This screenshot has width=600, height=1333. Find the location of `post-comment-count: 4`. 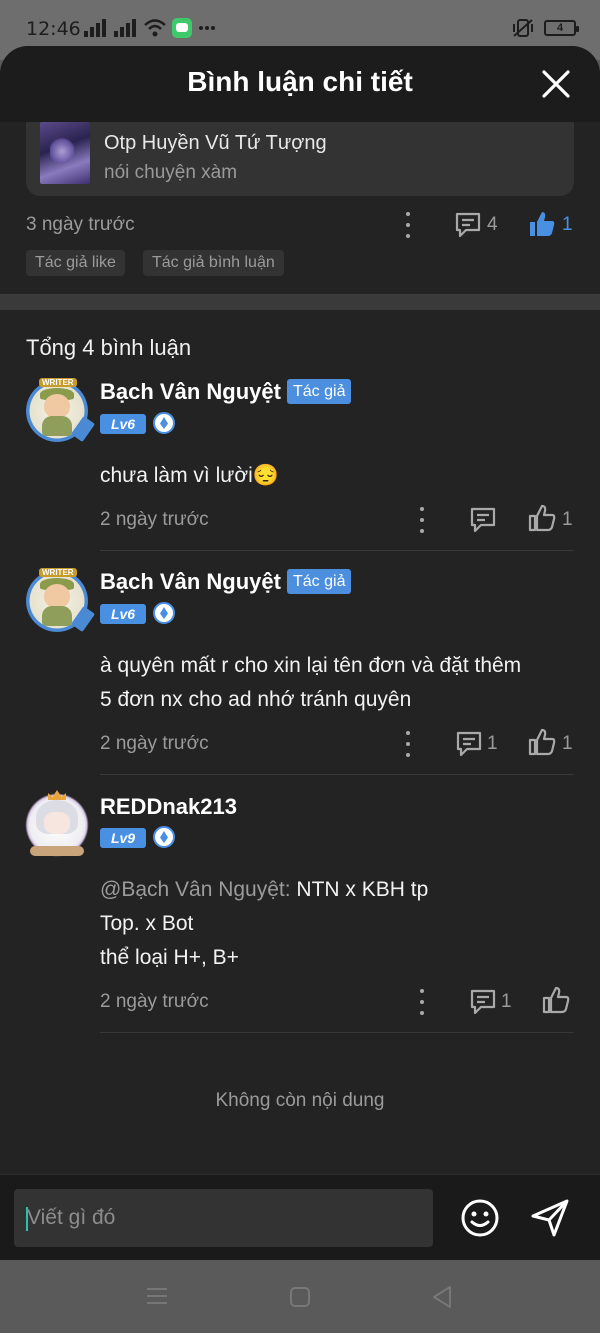

post-comment-count: 4 is located at coordinates (492, 224).